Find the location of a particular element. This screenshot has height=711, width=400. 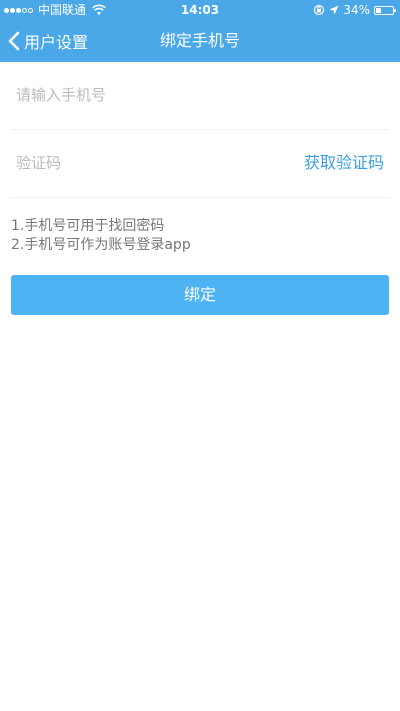

battery-percent: 34% is located at coordinates (356, 10).